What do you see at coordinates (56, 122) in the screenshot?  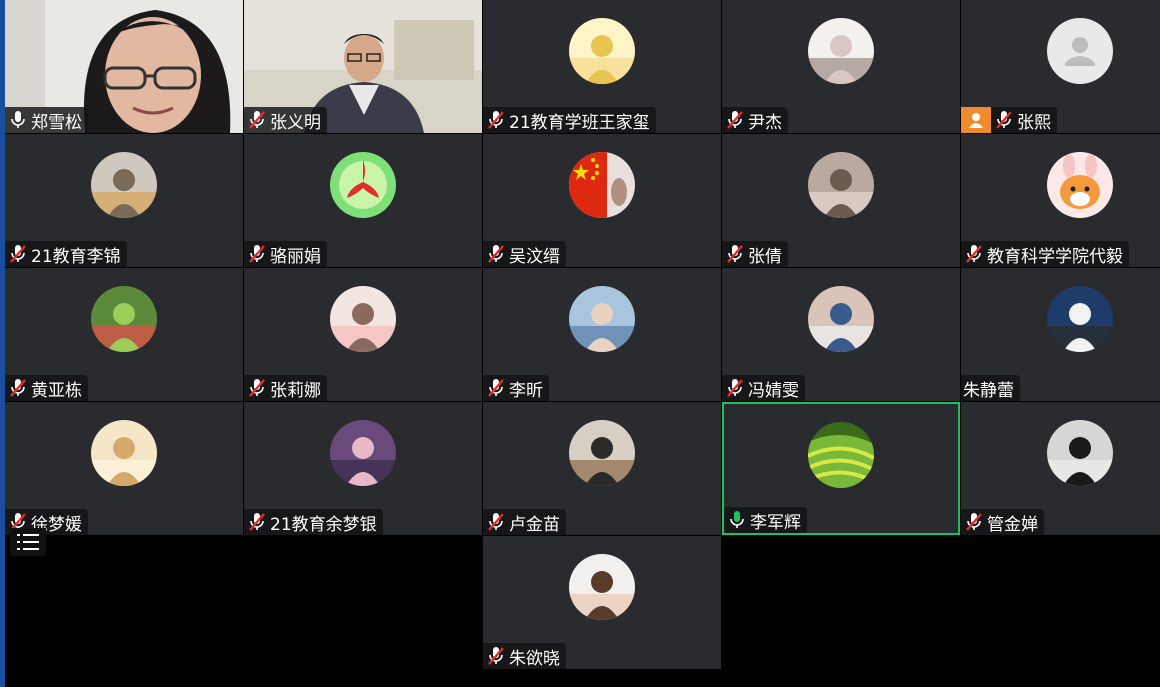 I see `participant-name: 郑雪松` at bounding box center [56, 122].